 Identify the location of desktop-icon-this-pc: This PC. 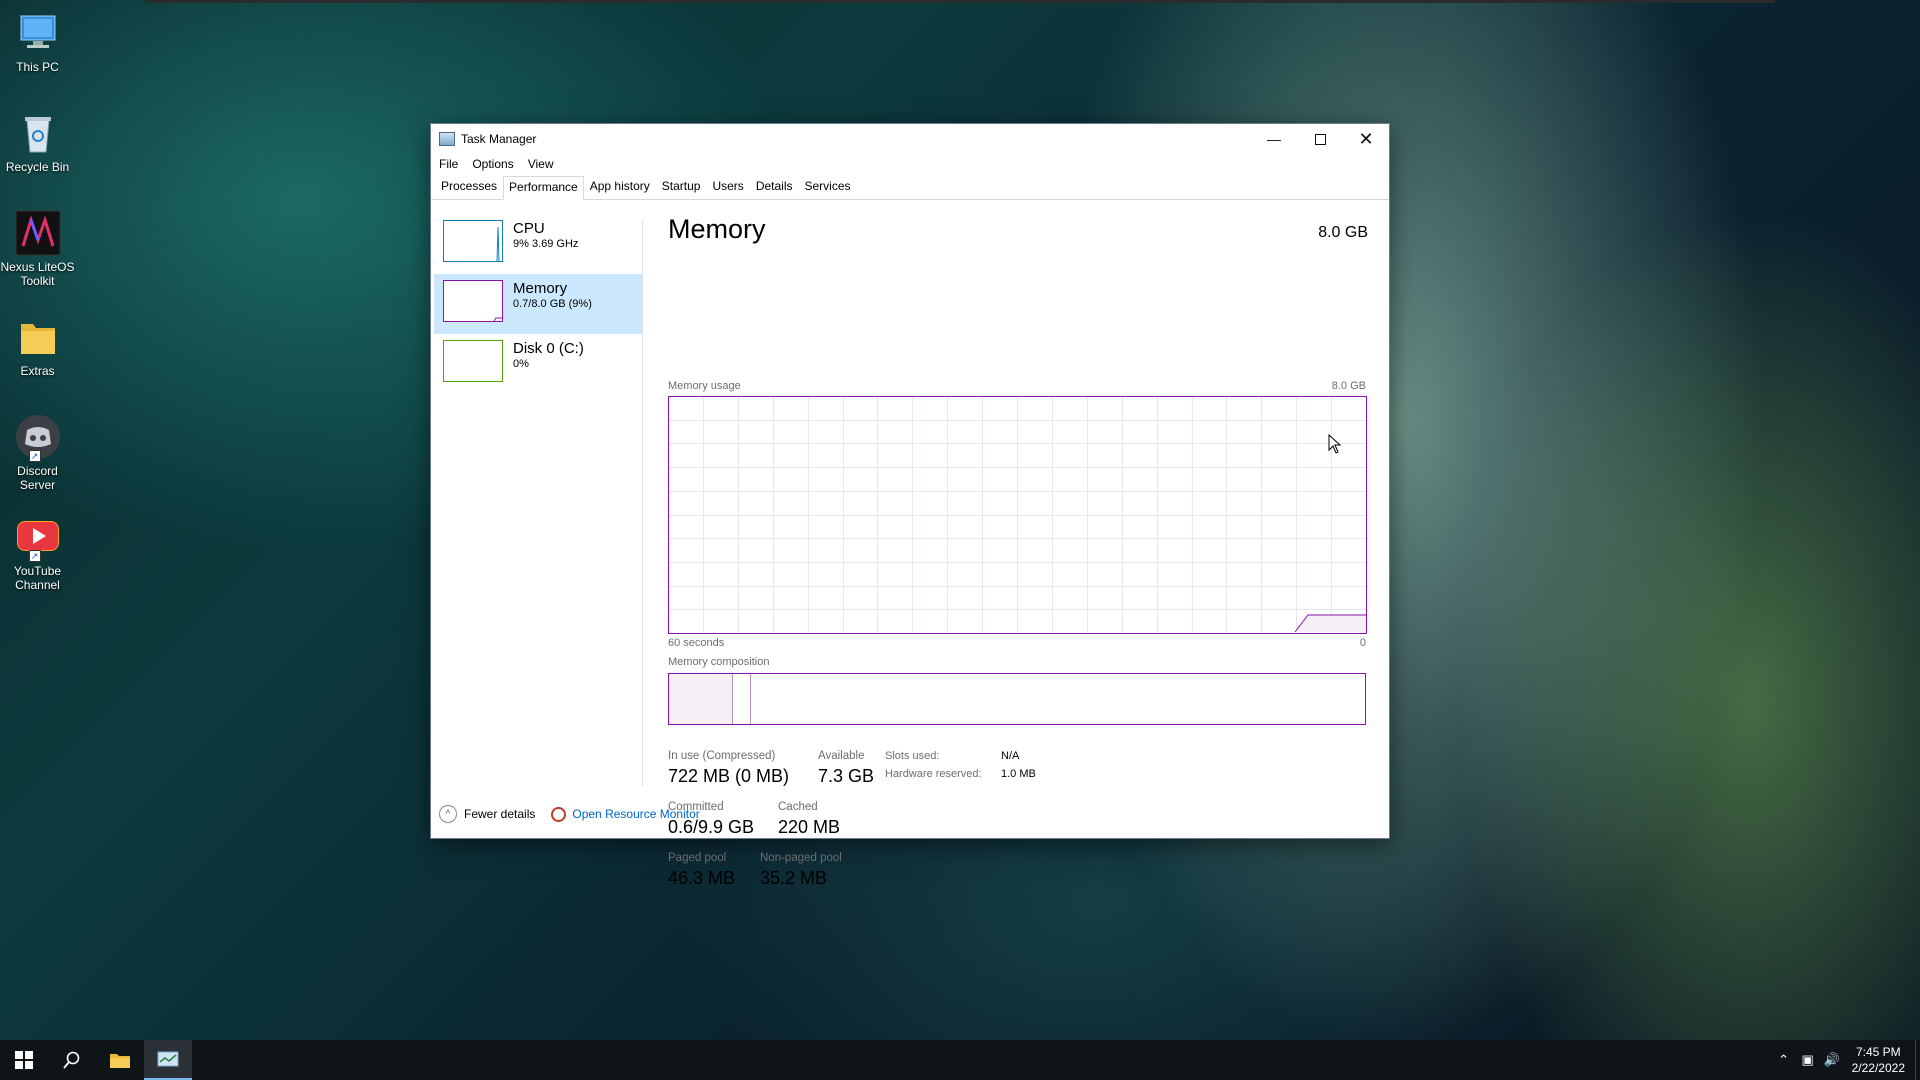
(37, 42).